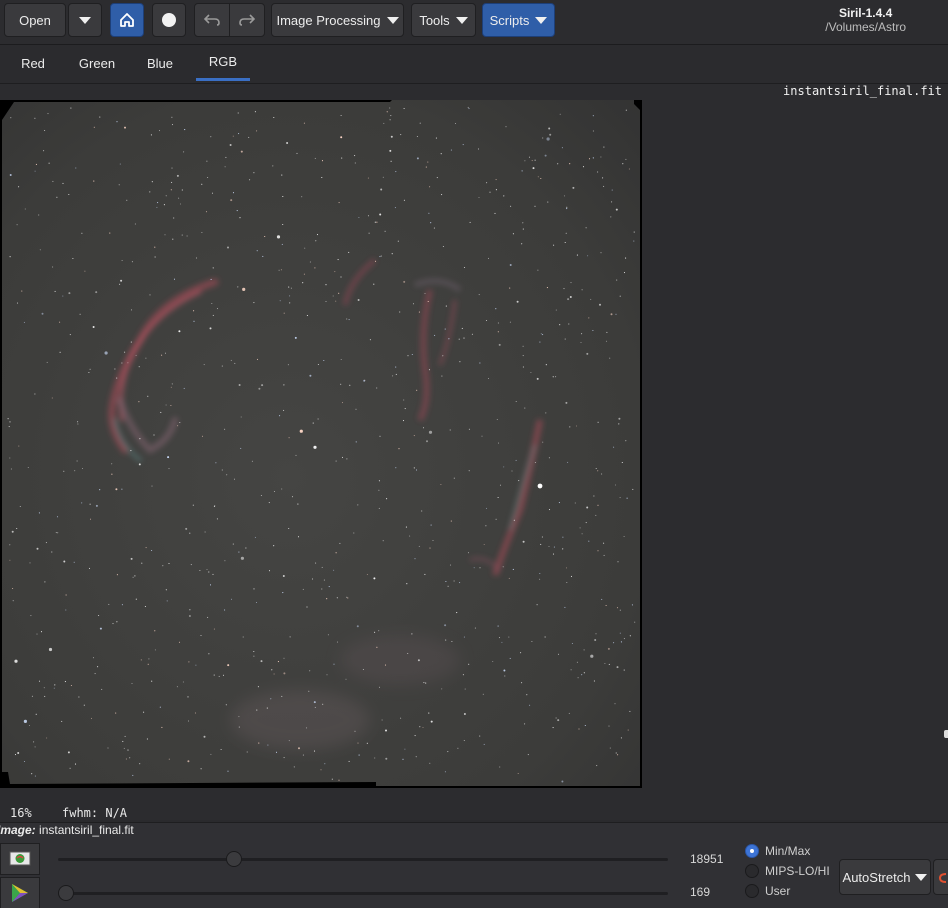 The width and height of the screenshot is (948, 908). I want to click on working-directory: /Volumes/Astro, so click(865, 27).